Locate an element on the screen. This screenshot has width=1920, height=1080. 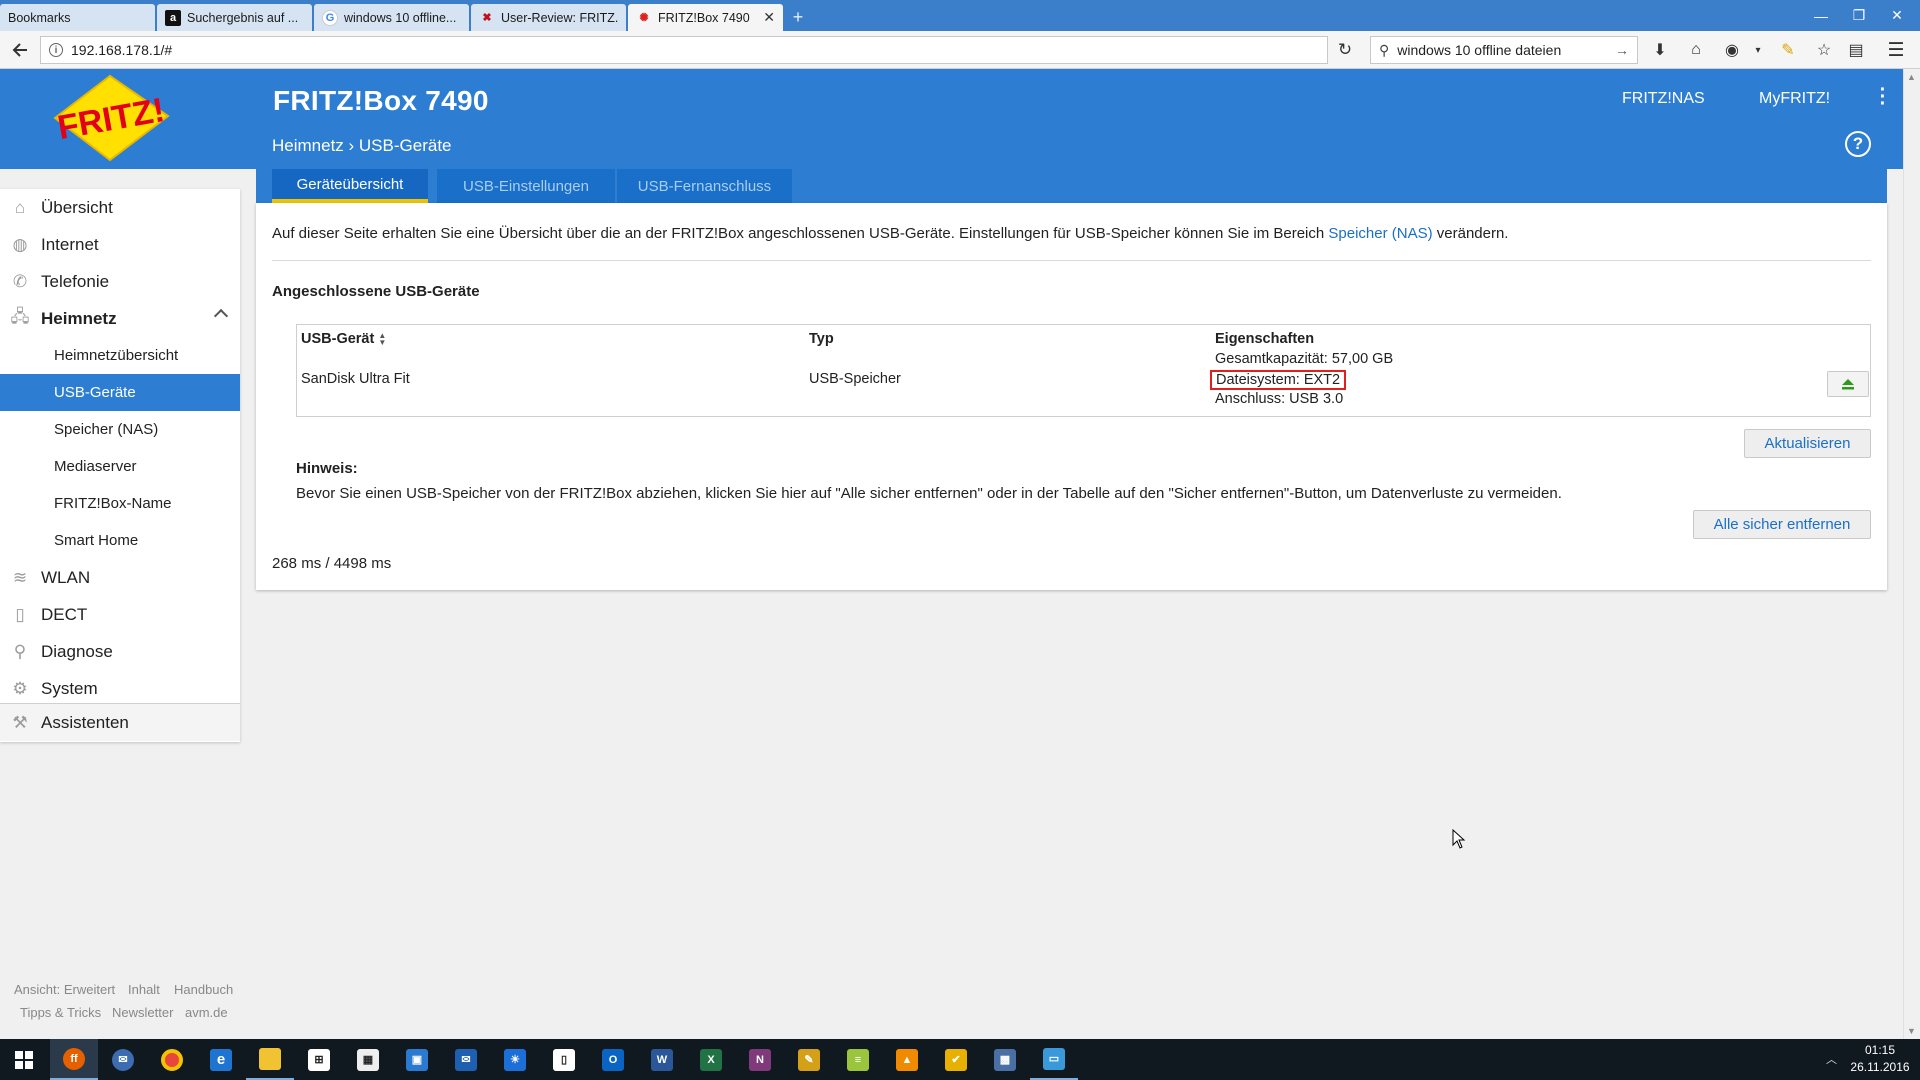
back-button is located at coordinates (20, 50).